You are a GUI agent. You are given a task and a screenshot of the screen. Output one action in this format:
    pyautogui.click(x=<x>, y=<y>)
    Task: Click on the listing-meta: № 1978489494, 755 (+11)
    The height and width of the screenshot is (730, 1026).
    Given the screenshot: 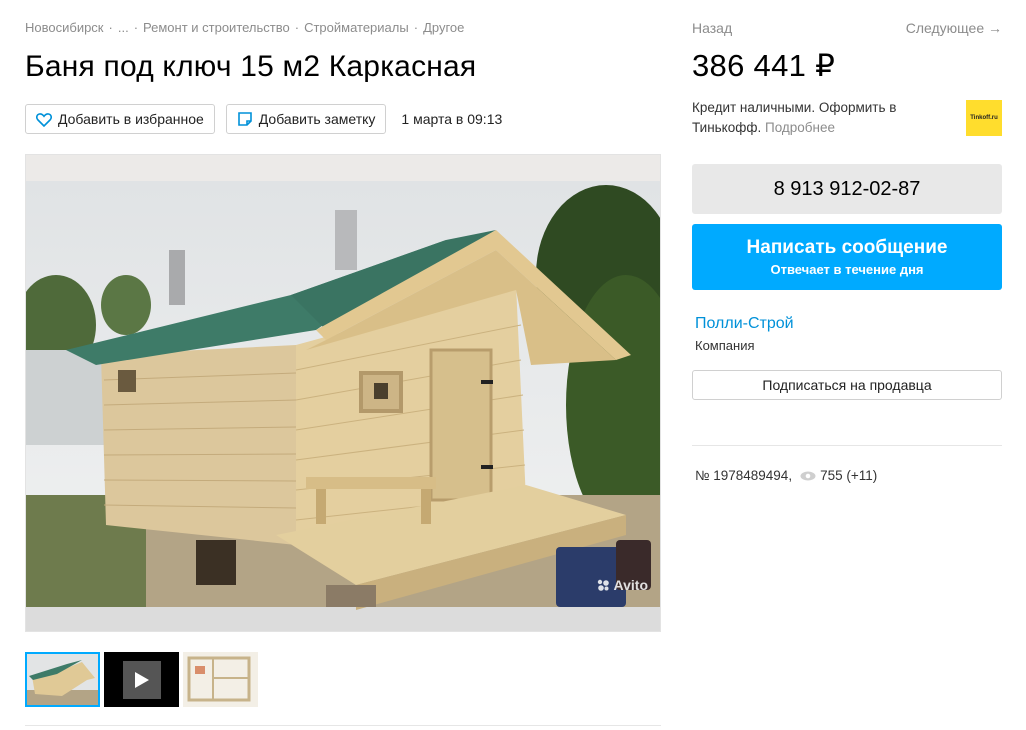 What is the action you would take?
    pyautogui.click(x=786, y=475)
    